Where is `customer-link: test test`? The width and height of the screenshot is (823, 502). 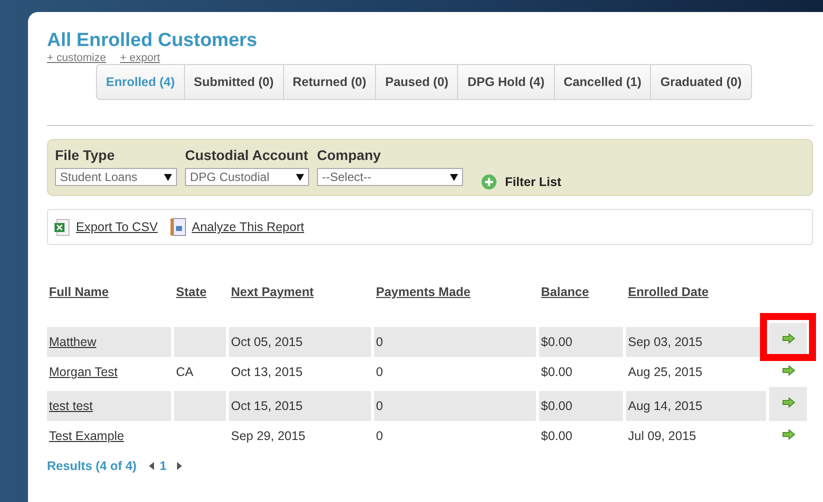 customer-link: test test is located at coordinates (71, 406).